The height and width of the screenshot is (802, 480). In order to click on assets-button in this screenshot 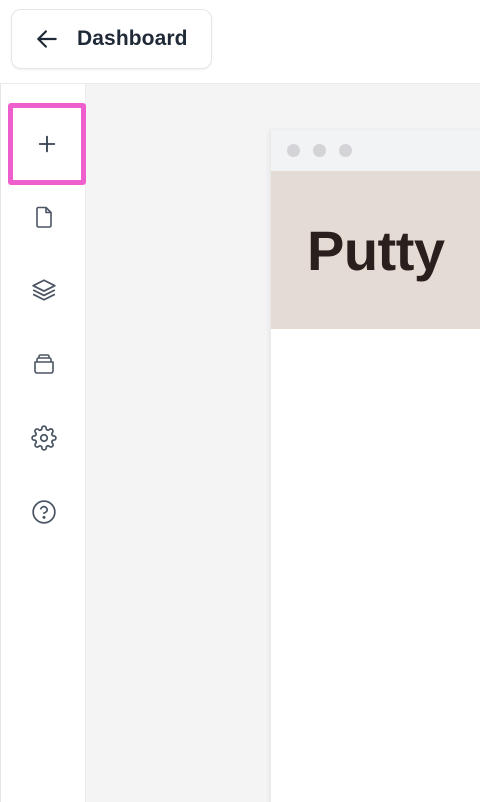, I will do `click(44, 364)`.